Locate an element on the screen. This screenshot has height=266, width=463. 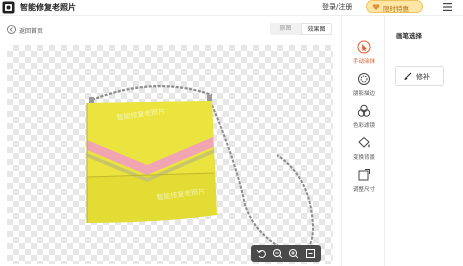
view-toggle: 原图 效果图 is located at coordinates (301, 29).